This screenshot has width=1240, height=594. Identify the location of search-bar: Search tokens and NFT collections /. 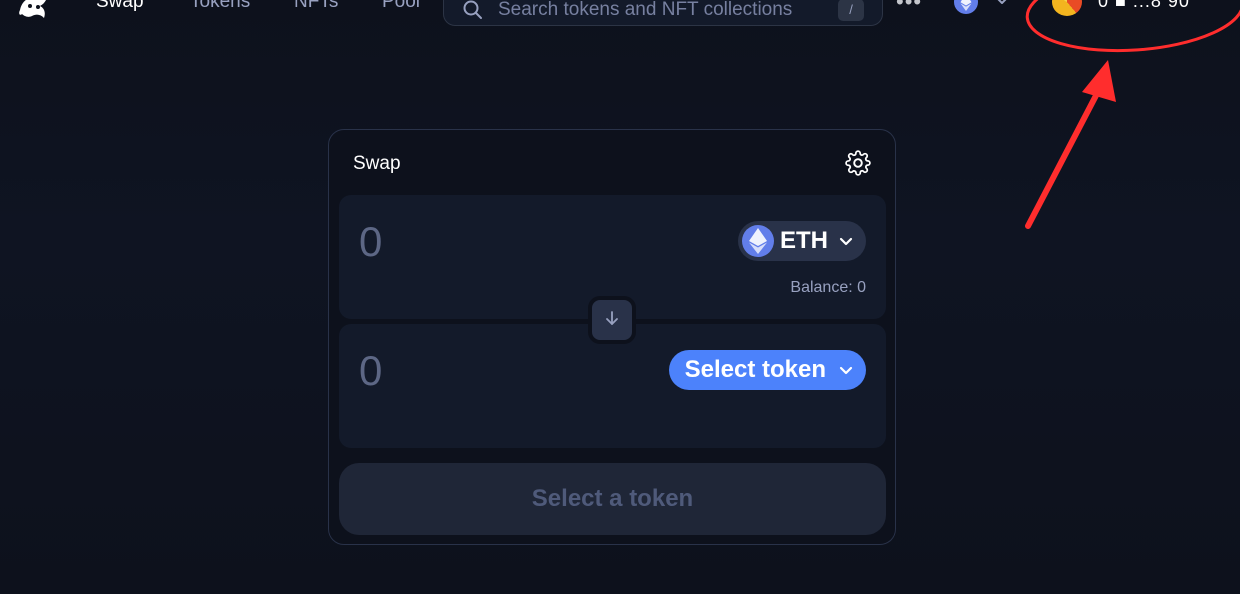
(663, 13).